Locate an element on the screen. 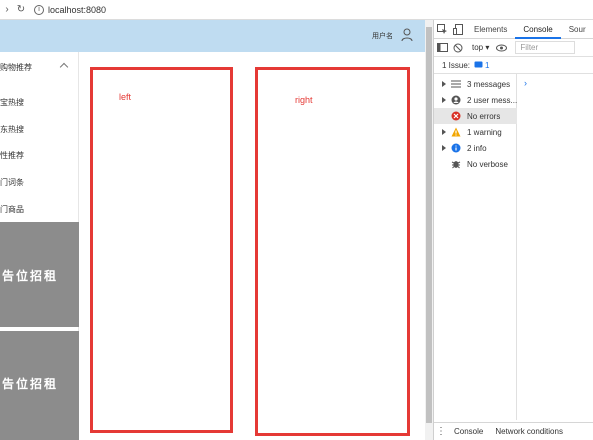  issues-bar: 1 Issue: 1 is located at coordinates (513, 65).